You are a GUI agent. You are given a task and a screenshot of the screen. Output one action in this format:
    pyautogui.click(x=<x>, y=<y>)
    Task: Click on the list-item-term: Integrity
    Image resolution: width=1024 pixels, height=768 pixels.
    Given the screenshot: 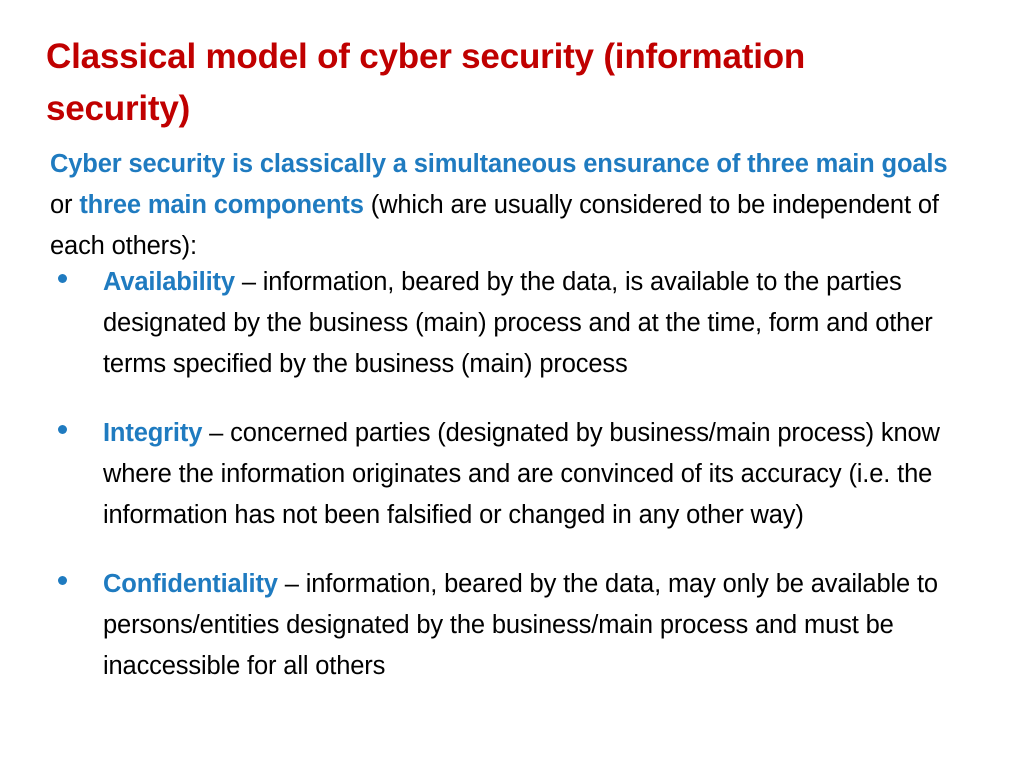 What is the action you would take?
    pyautogui.click(x=153, y=433)
    